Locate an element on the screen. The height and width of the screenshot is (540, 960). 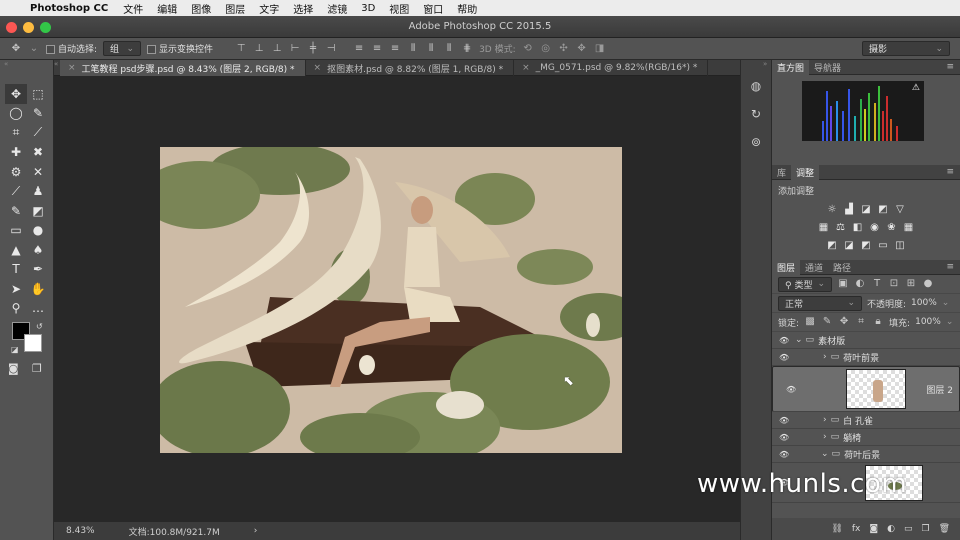
menu-window: 窗口 is located at coordinates (433, 8).